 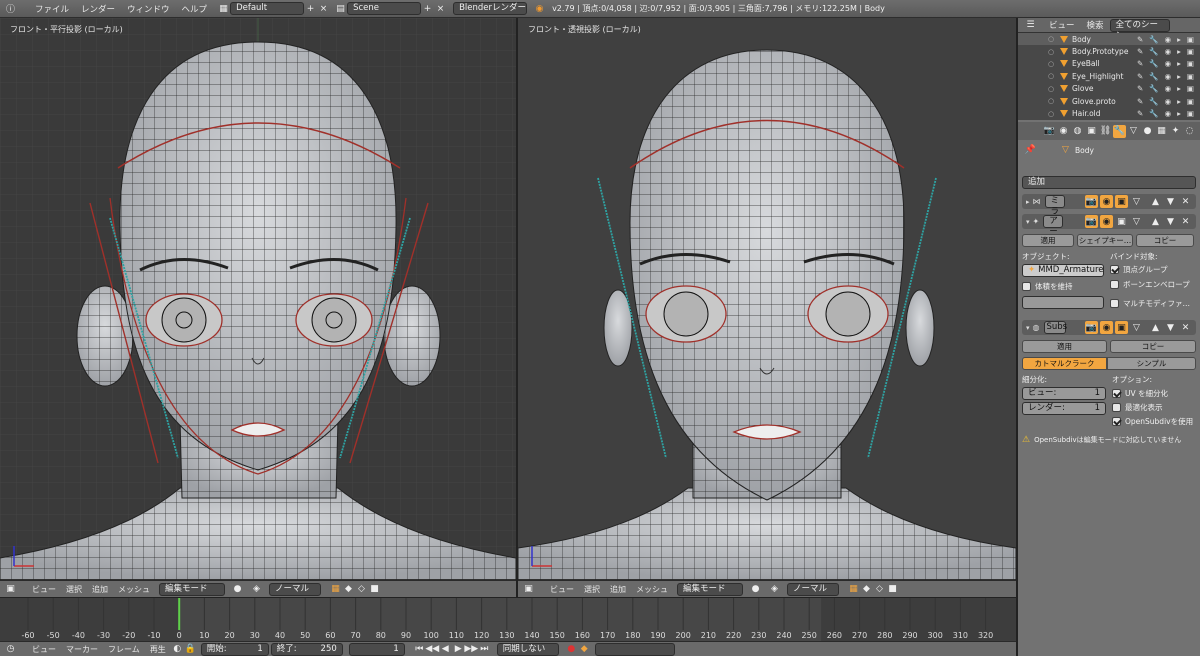 What do you see at coordinates (1055, 327) in the screenshot?
I see `modifier-subsurf-name: Subs` at bounding box center [1055, 327].